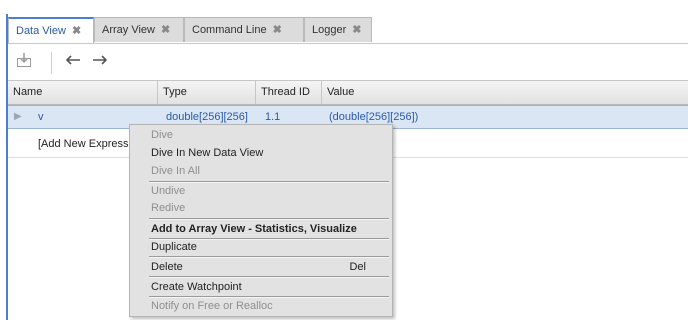 The width and height of the screenshot is (688, 320). I want to click on column-header-thread-id: Thread ID, so click(289, 92).